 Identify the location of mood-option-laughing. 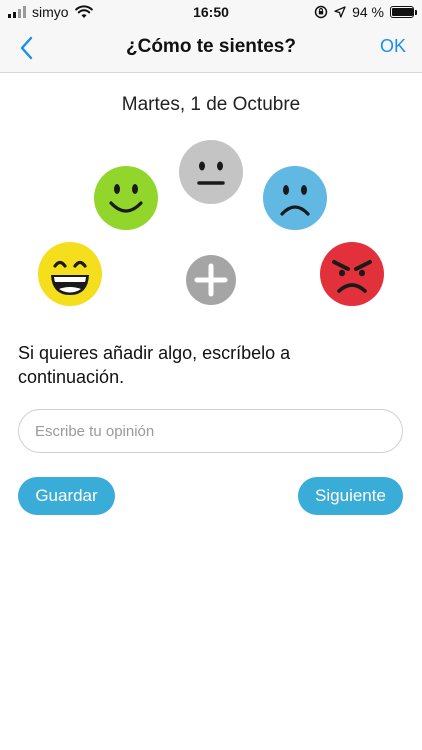
(70, 274).